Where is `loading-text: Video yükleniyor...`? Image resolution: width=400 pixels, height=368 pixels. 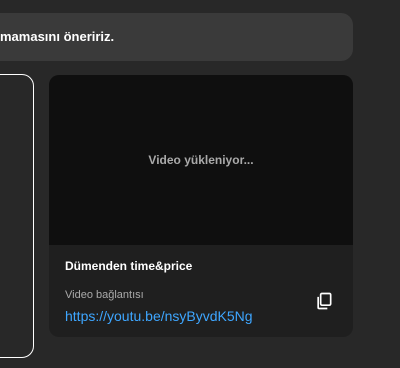 loading-text: Video yükleniyor... is located at coordinates (201, 160).